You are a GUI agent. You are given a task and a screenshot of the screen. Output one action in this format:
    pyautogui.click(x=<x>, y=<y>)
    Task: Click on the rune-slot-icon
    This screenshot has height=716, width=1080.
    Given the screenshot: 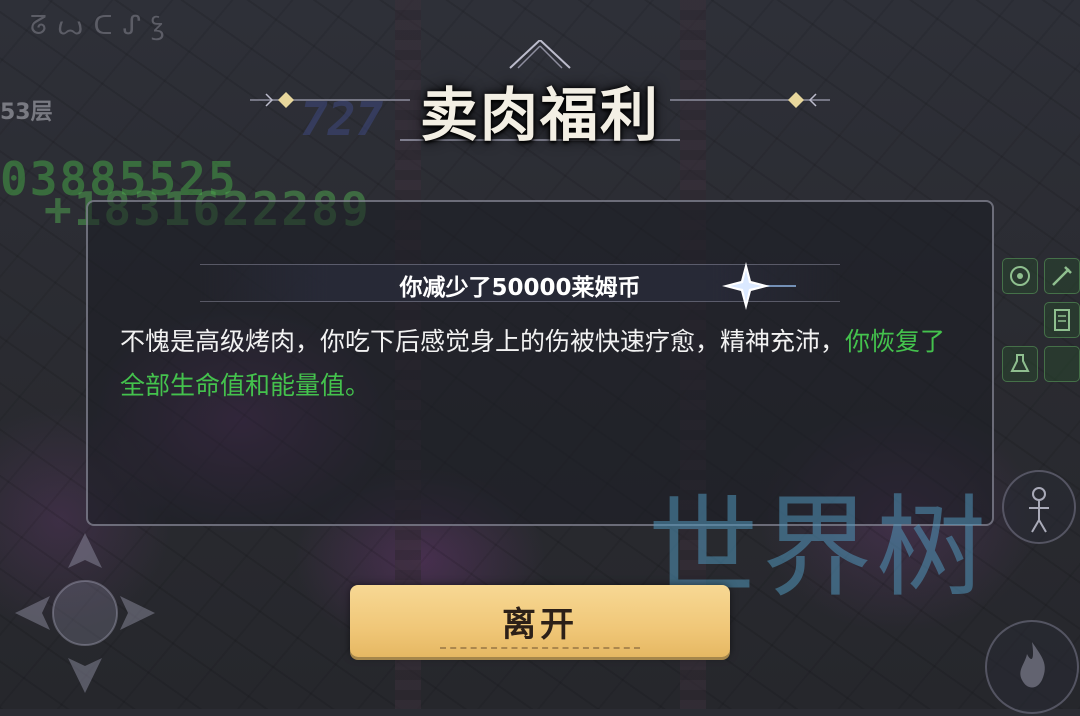 What is the action you would take?
    pyautogui.click(x=1062, y=364)
    